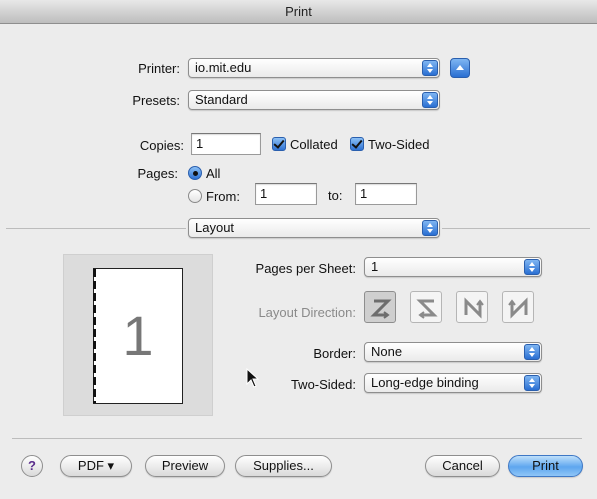  What do you see at coordinates (195, 196) in the screenshot?
I see `pages-from-radio` at bounding box center [195, 196].